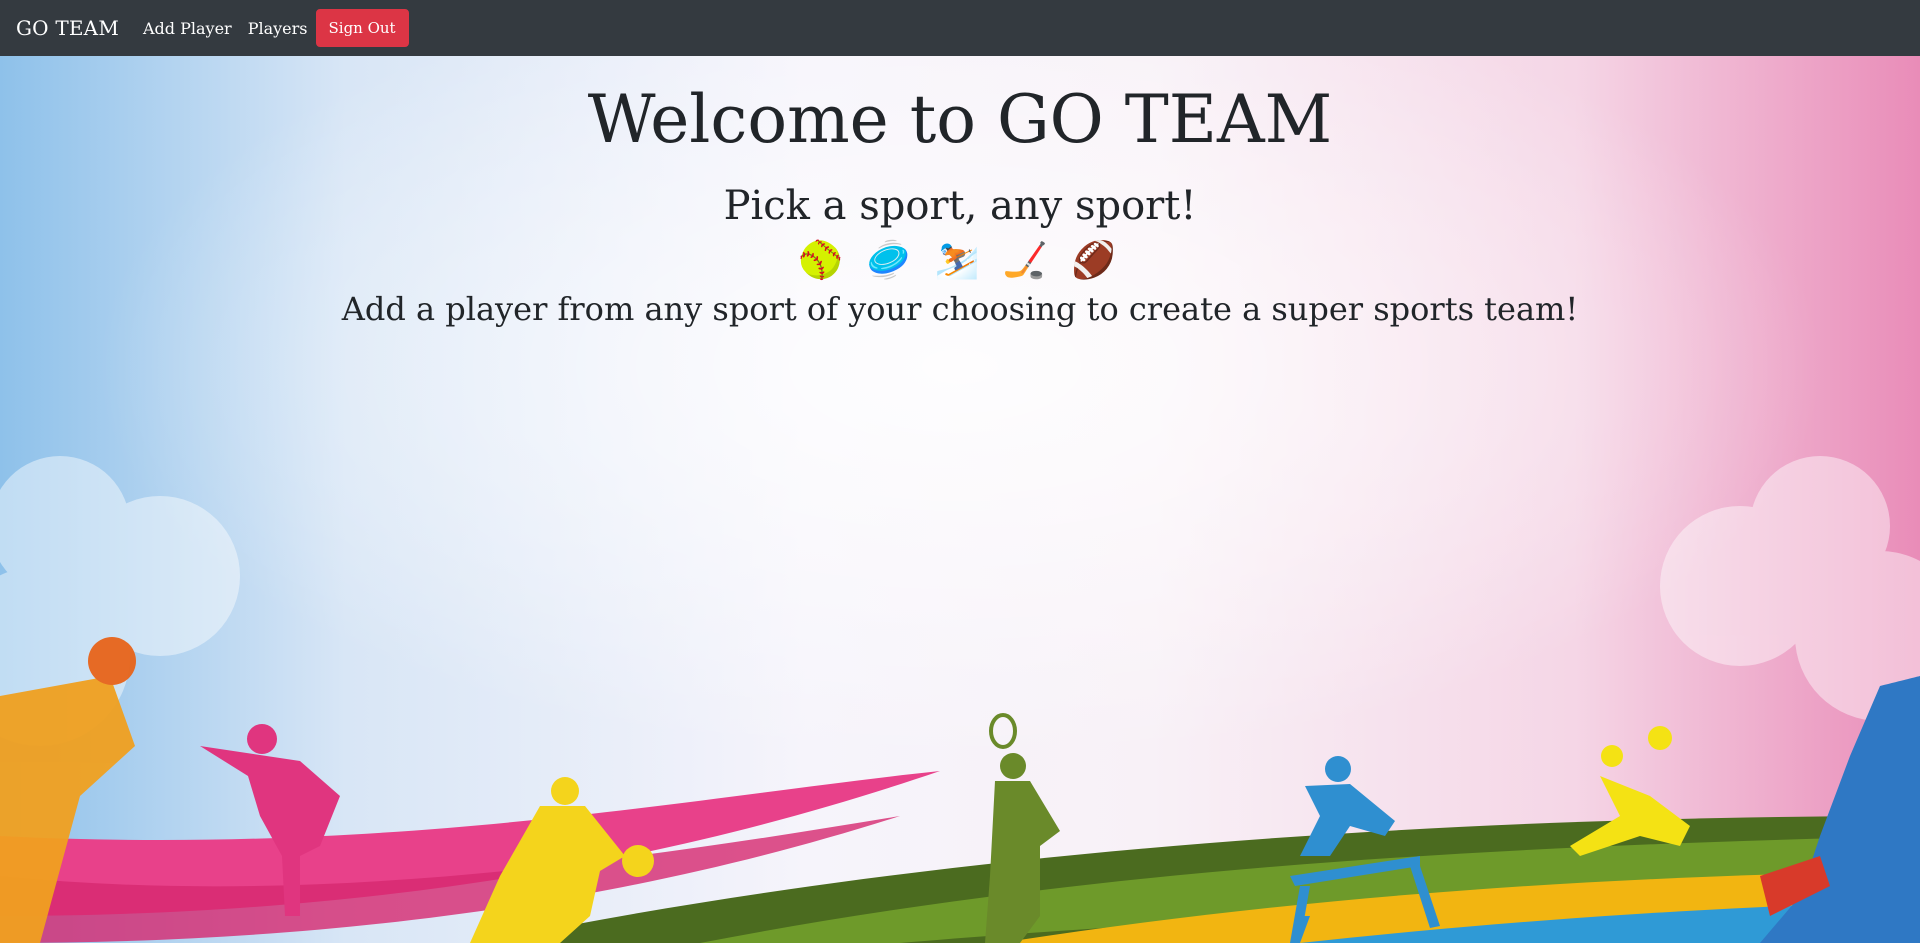 Image resolution: width=1920 pixels, height=943 pixels. I want to click on sport-emojis: 🥎 🥏 ⛷️ 🏒 🏈, so click(960, 260).